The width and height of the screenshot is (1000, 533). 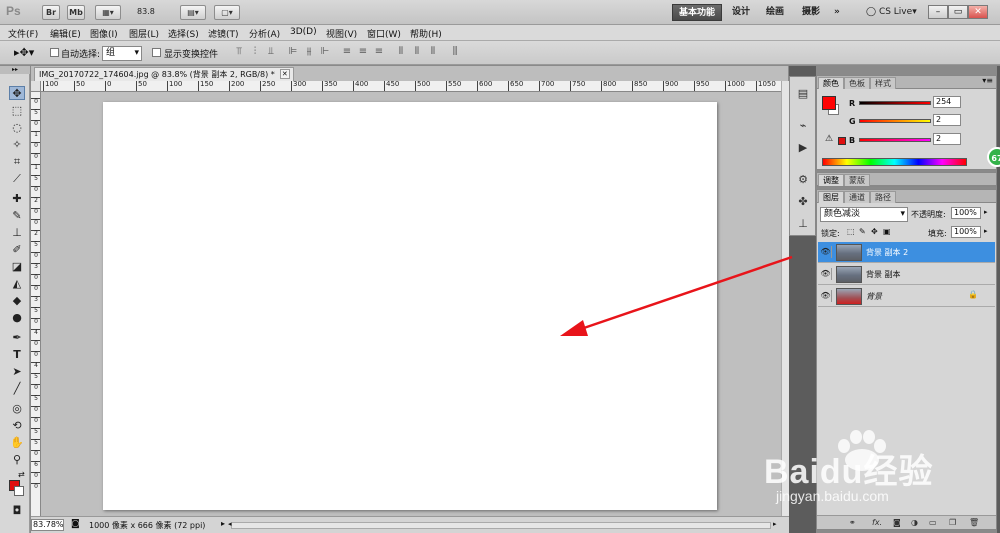 I want to click on adjustments-dock-icon: ⚙, so click(x=803, y=180).